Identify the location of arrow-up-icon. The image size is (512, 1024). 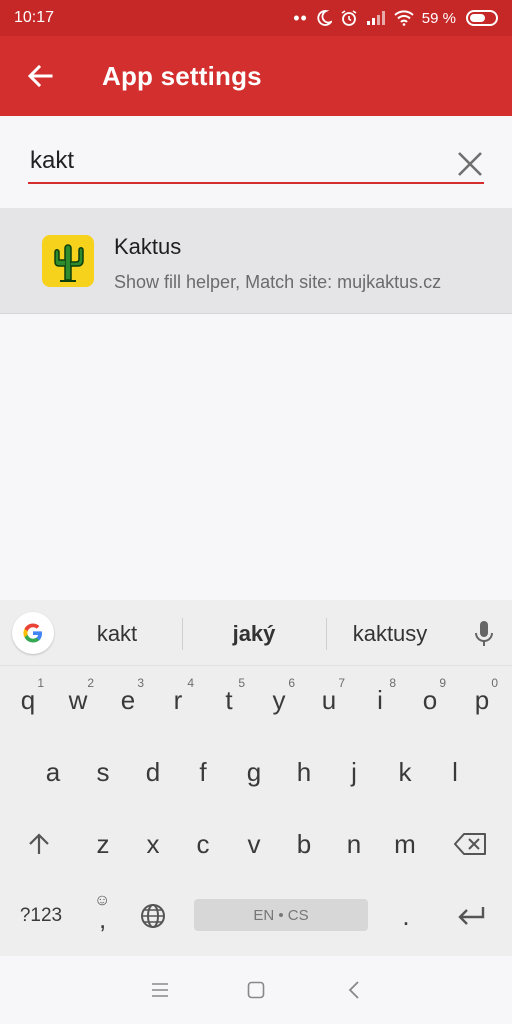
(39, 843).